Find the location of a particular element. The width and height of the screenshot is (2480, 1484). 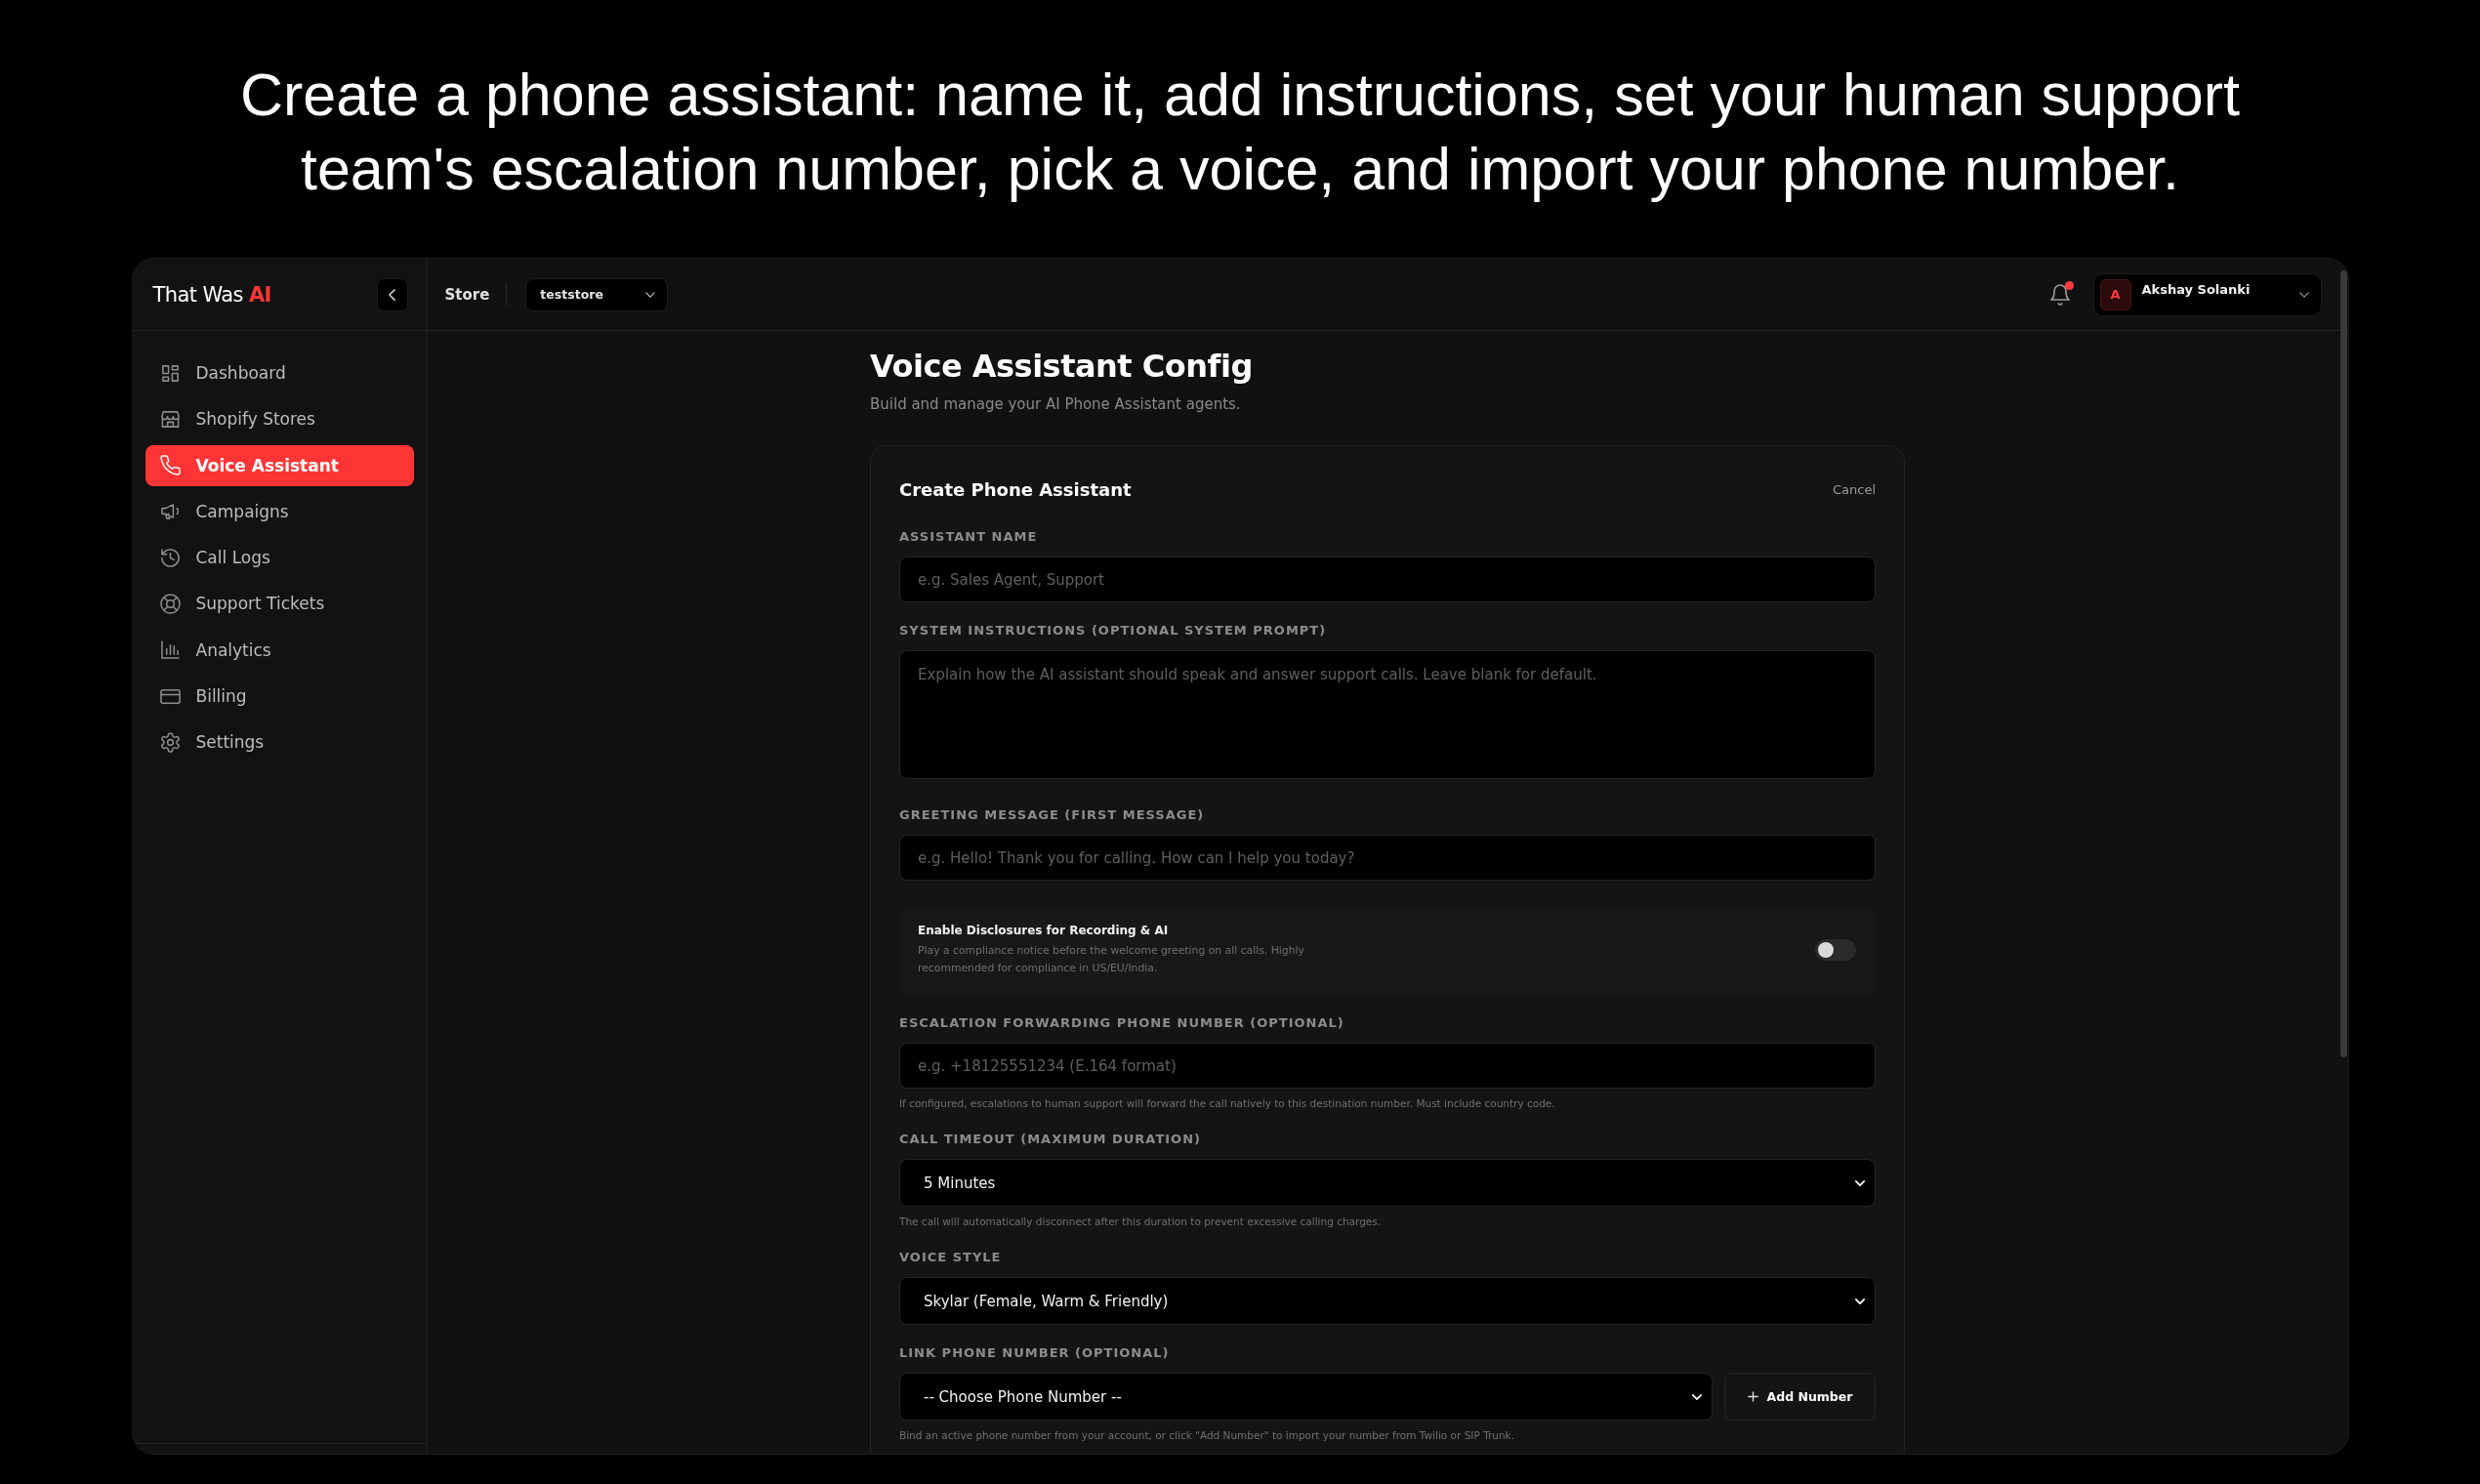

page-title: Voice Assistant Config is located at coordinates (1062, 367).